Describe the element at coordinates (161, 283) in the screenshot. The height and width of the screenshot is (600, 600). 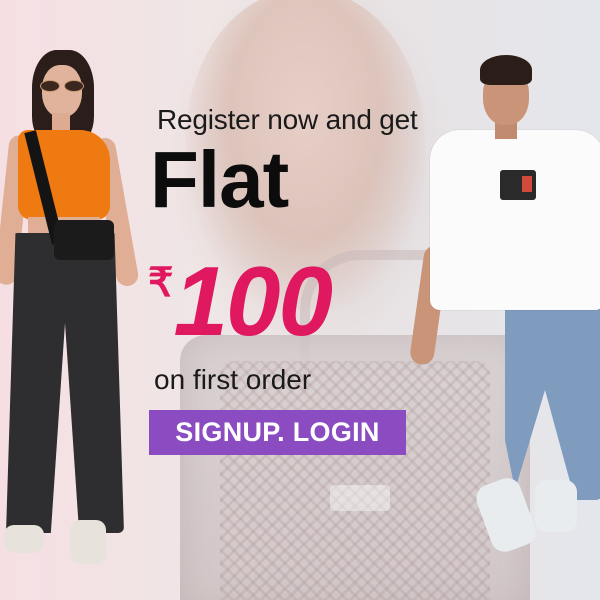
I see `rupee-icon: ₹` at that location.